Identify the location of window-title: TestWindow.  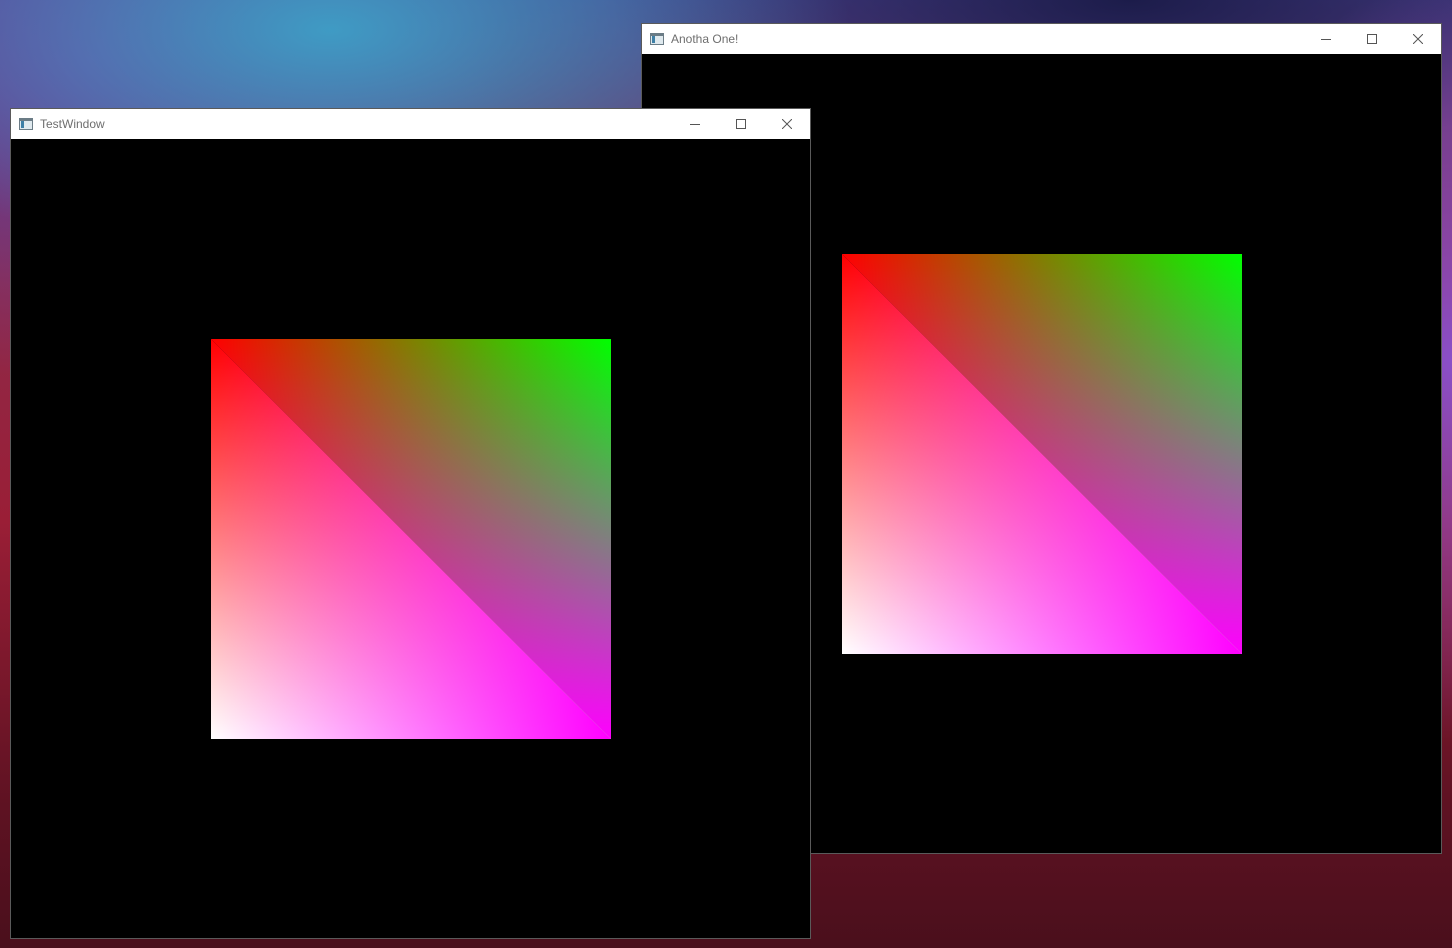
(72, 124).